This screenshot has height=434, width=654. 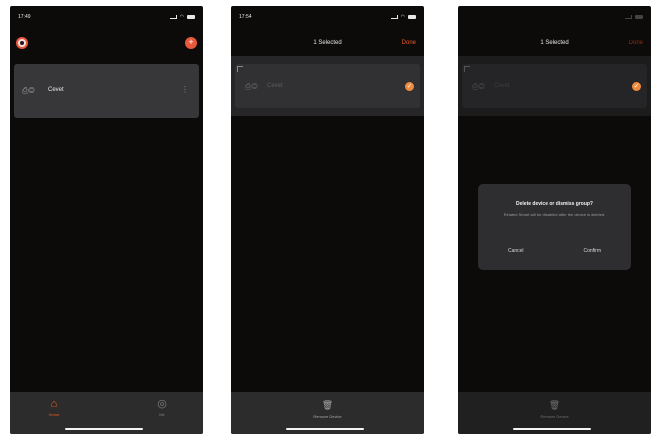 What do you see at coordinates (24, 17) in the screenshot?
I see `status-time: 17:49` at bounding box center [24, 17].